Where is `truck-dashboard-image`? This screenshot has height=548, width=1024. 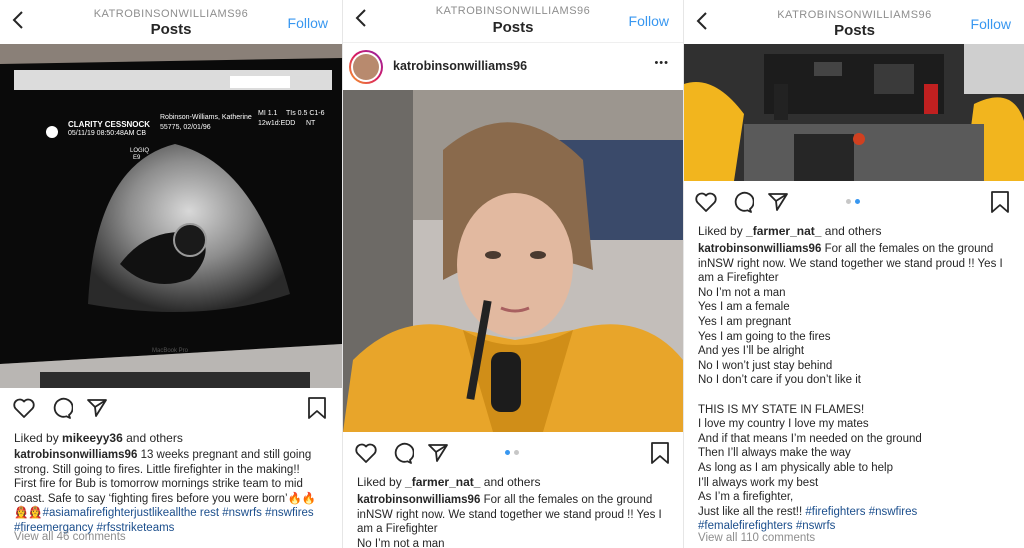 truck-dashboard-image is located at coordinates (854, 112).